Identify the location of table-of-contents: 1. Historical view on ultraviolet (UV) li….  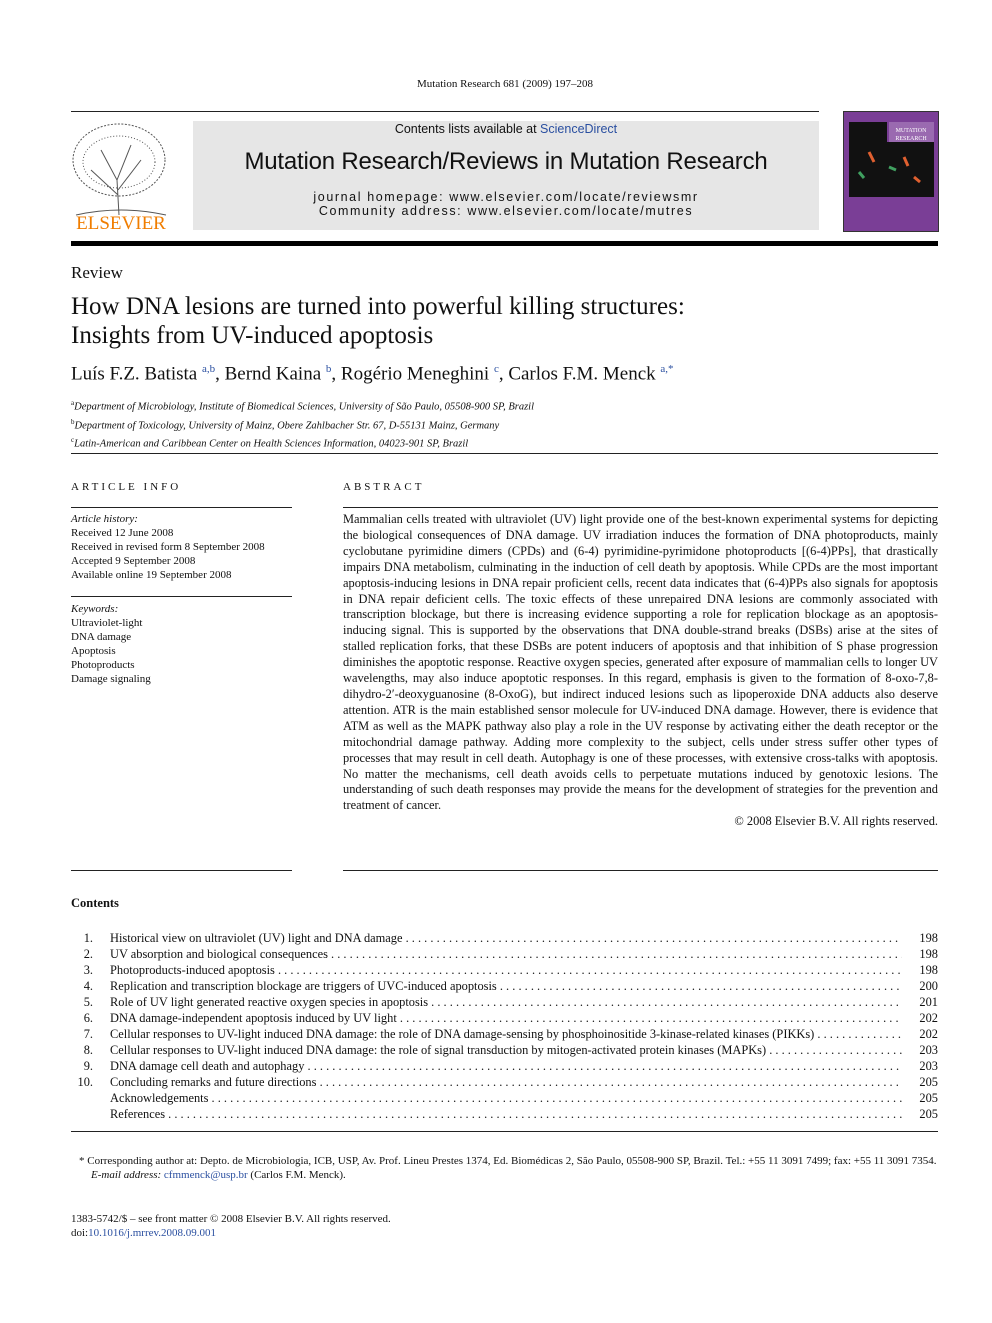
(505, 1026).